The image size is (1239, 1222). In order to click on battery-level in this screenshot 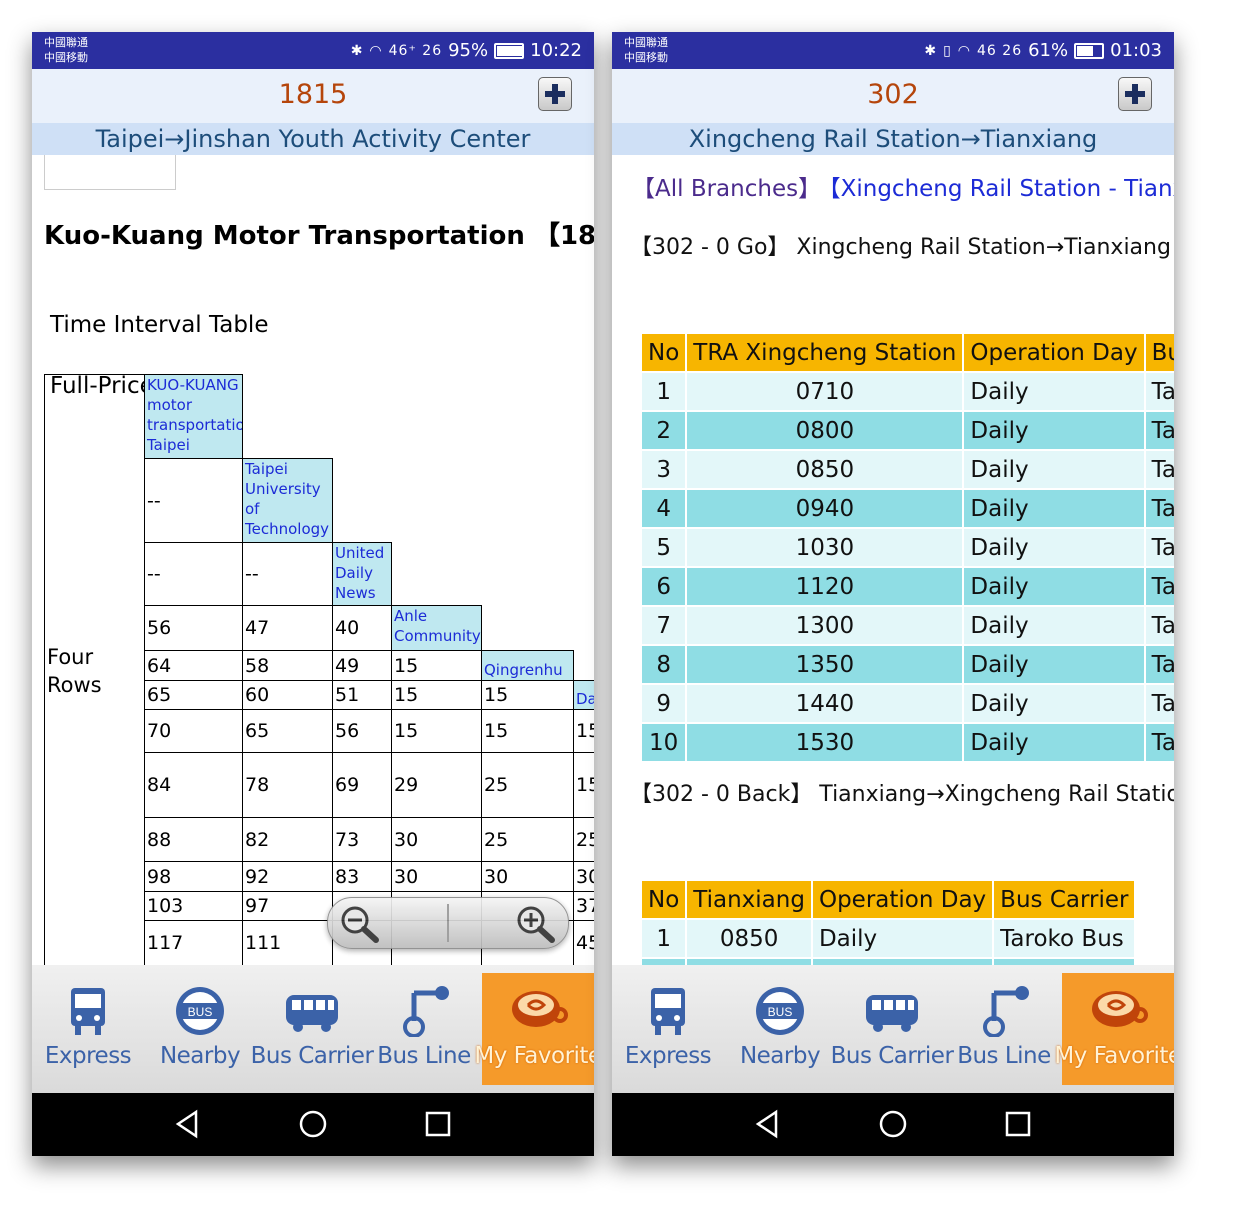, I will do `click(1085, 50)`.